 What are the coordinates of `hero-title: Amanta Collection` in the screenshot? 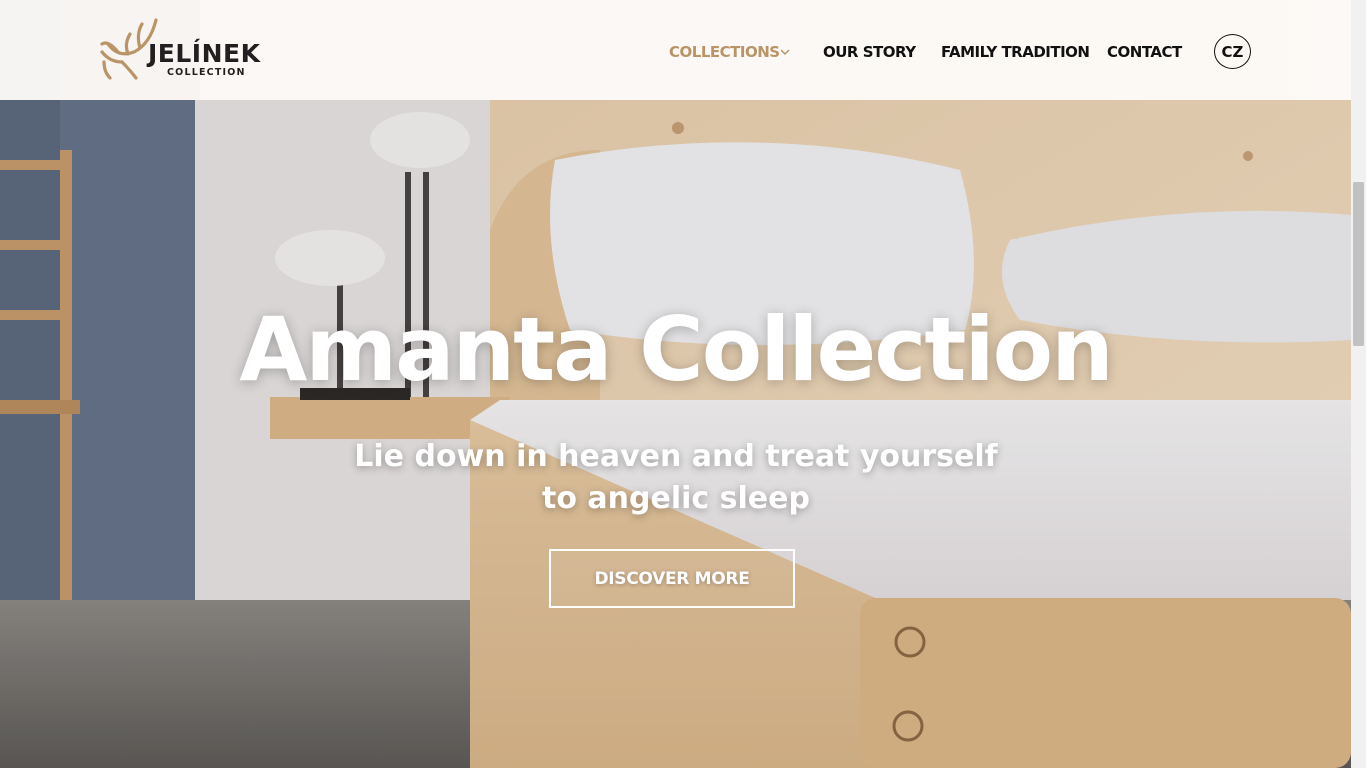 It's located at (676, 349).